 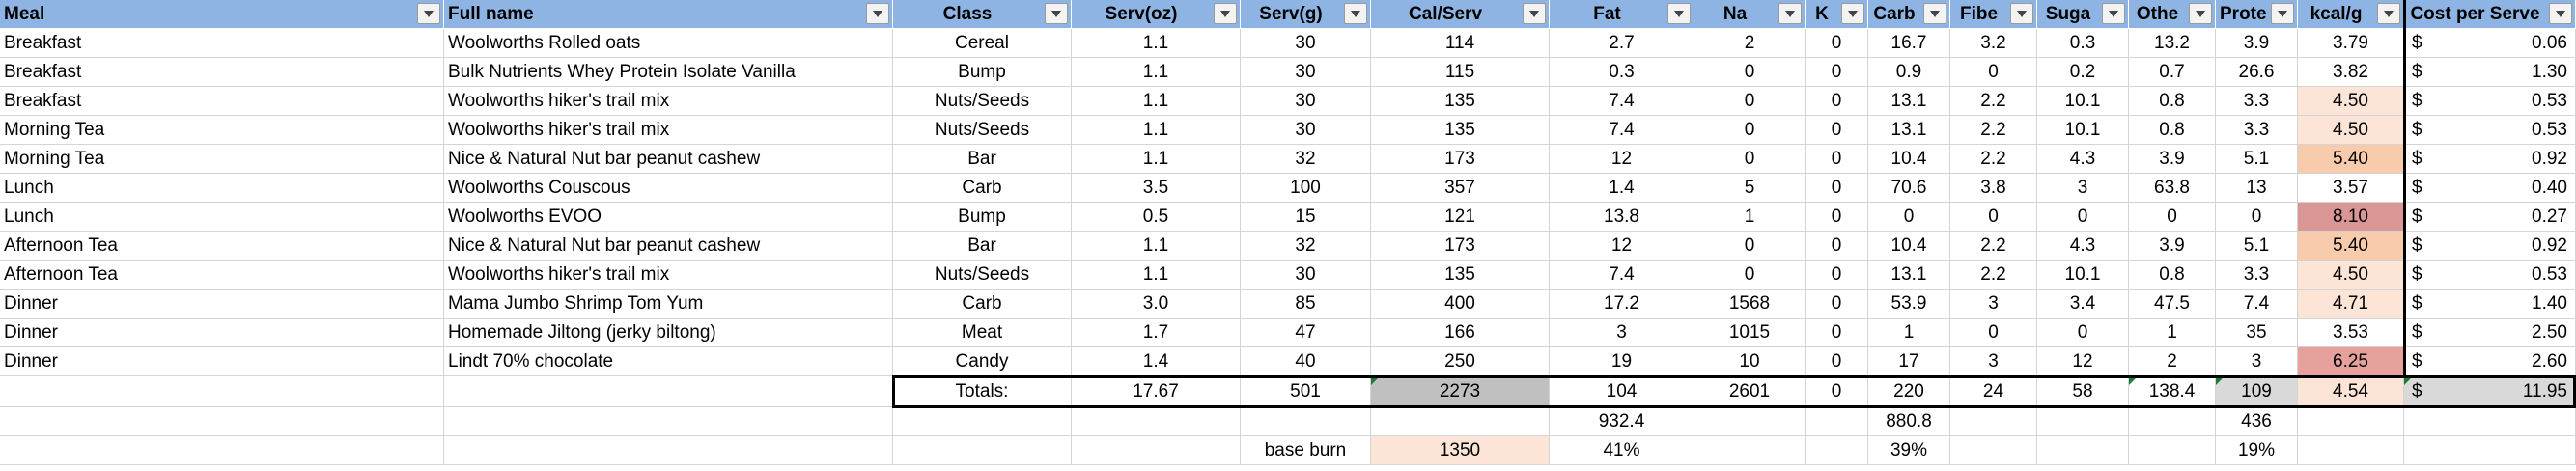 I want to click on total-kcal-g: 4.54, so click(x=2351, y=391).